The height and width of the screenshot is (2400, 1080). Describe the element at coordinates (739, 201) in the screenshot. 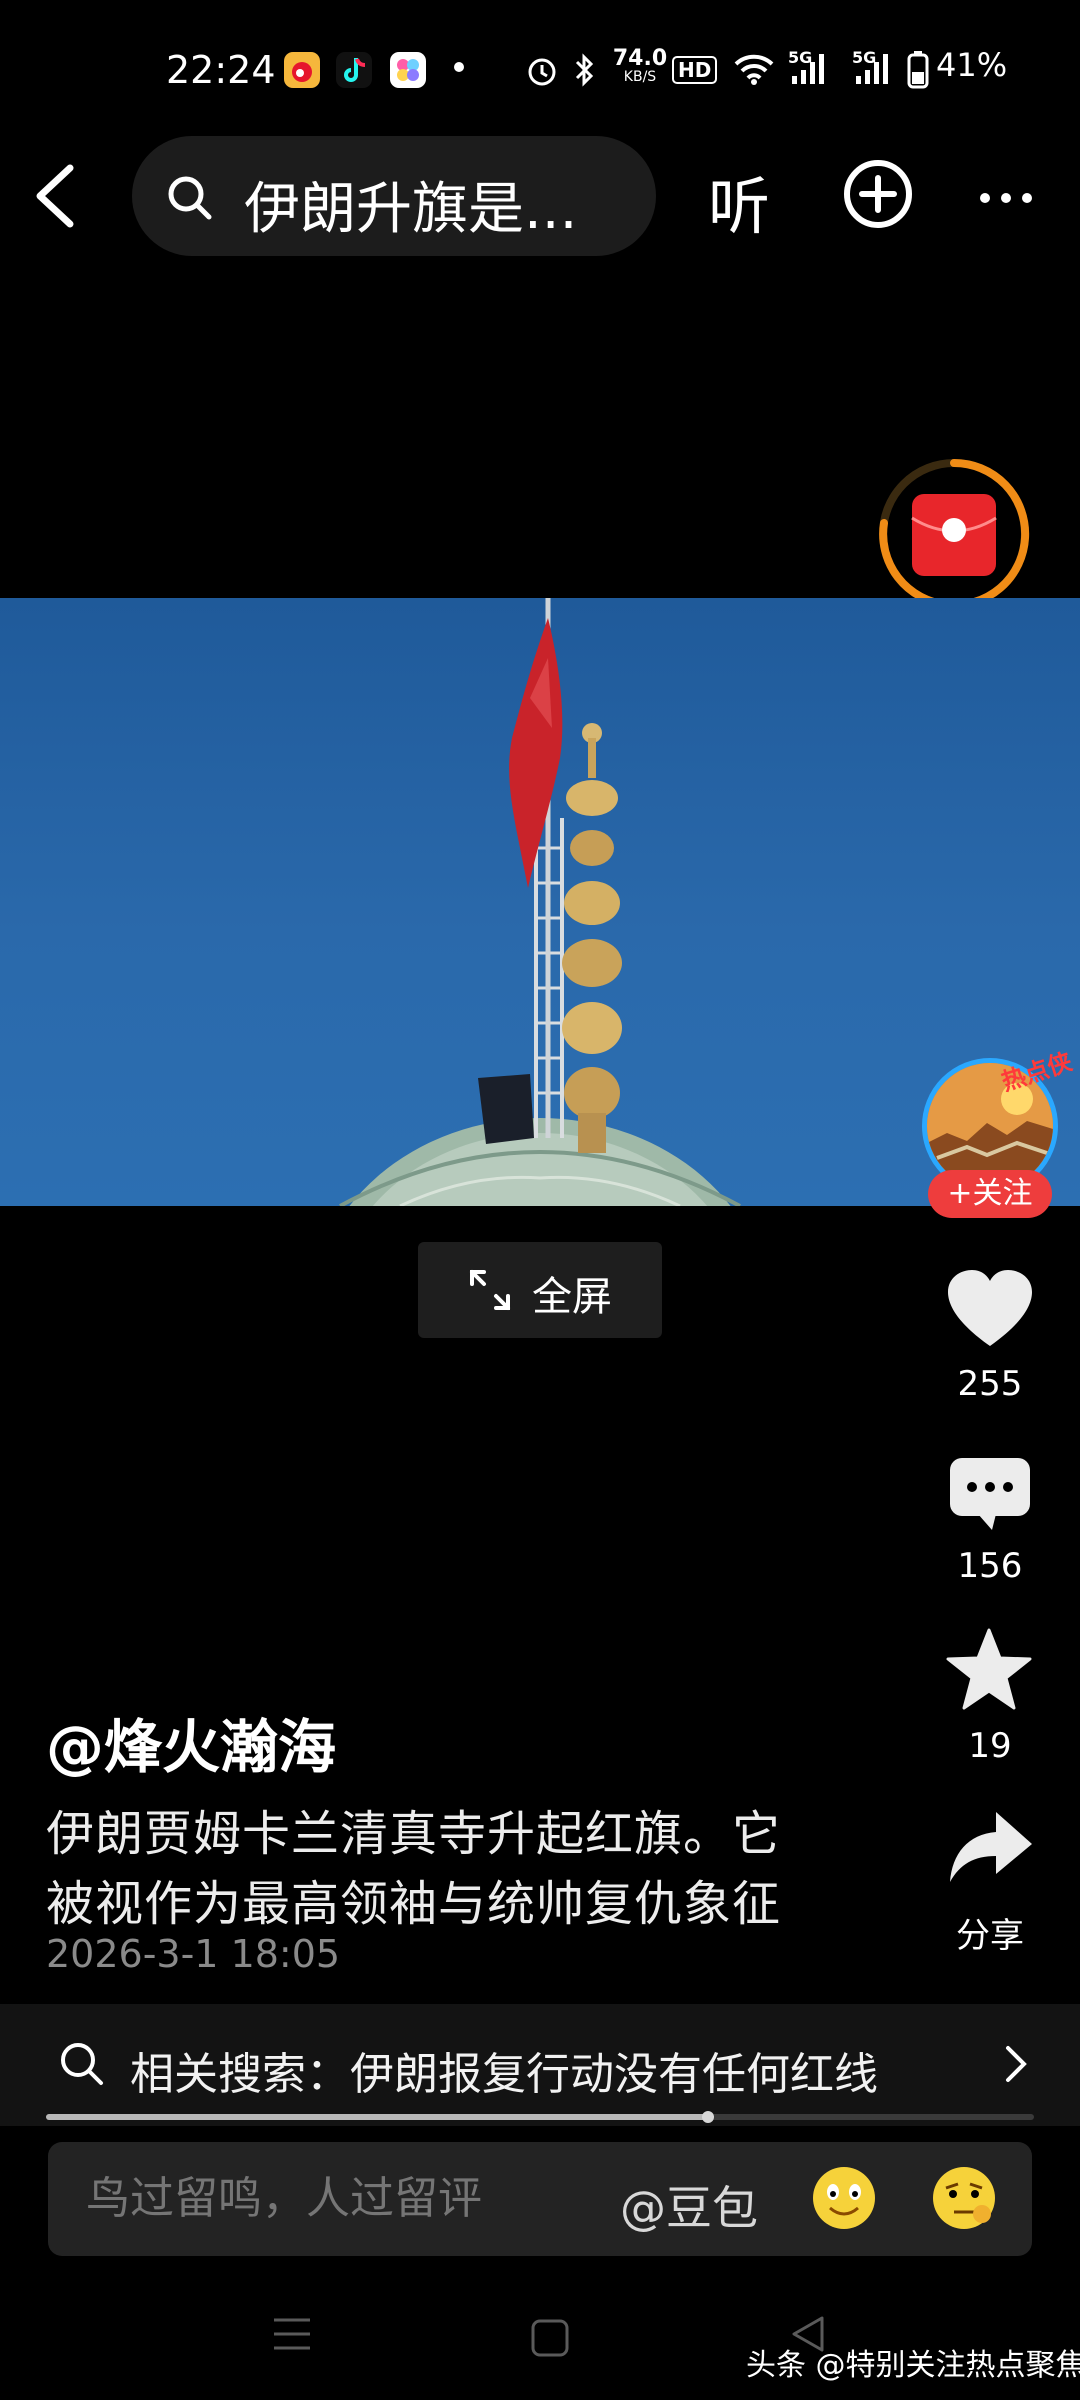

I see `listen-button: 听` at that location.